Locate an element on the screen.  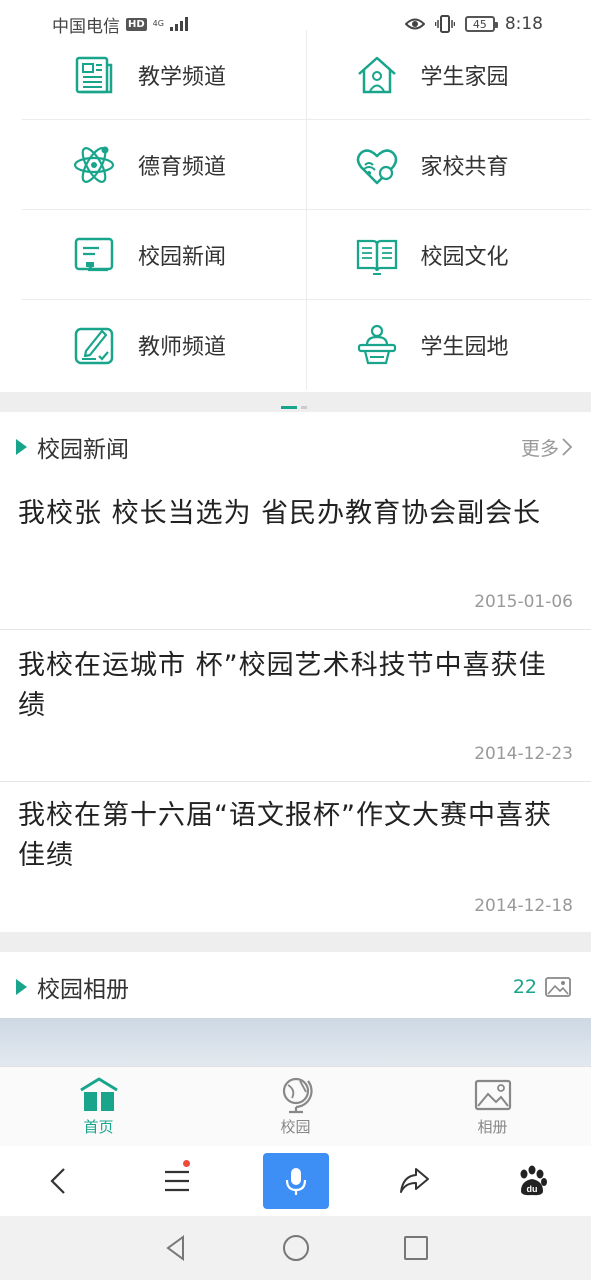
more-link: 更多 is located at coordinates (547, 447).